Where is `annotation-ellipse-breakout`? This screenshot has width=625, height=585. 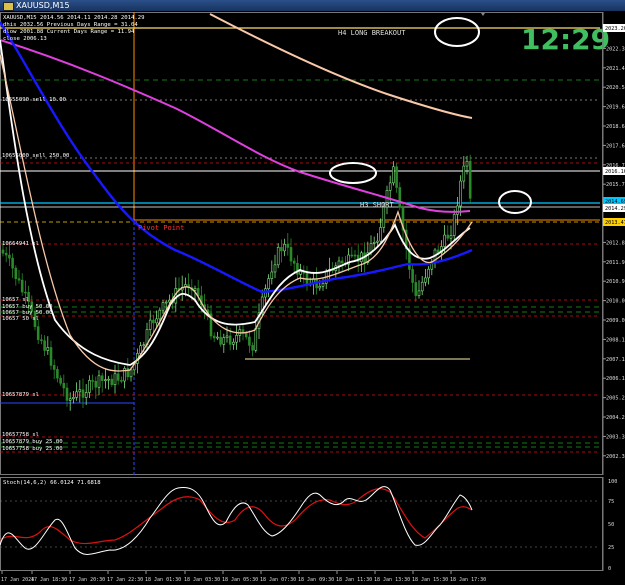
annotation-ellipse-breakout is located at coordinates (457, 32).